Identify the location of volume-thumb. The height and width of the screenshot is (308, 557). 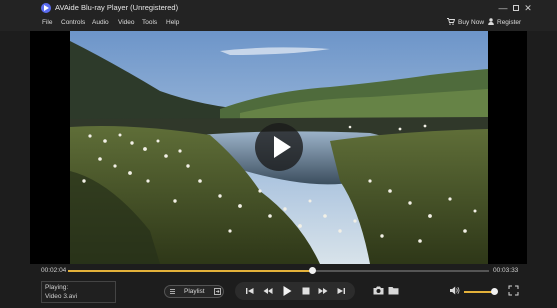
(494, 291).